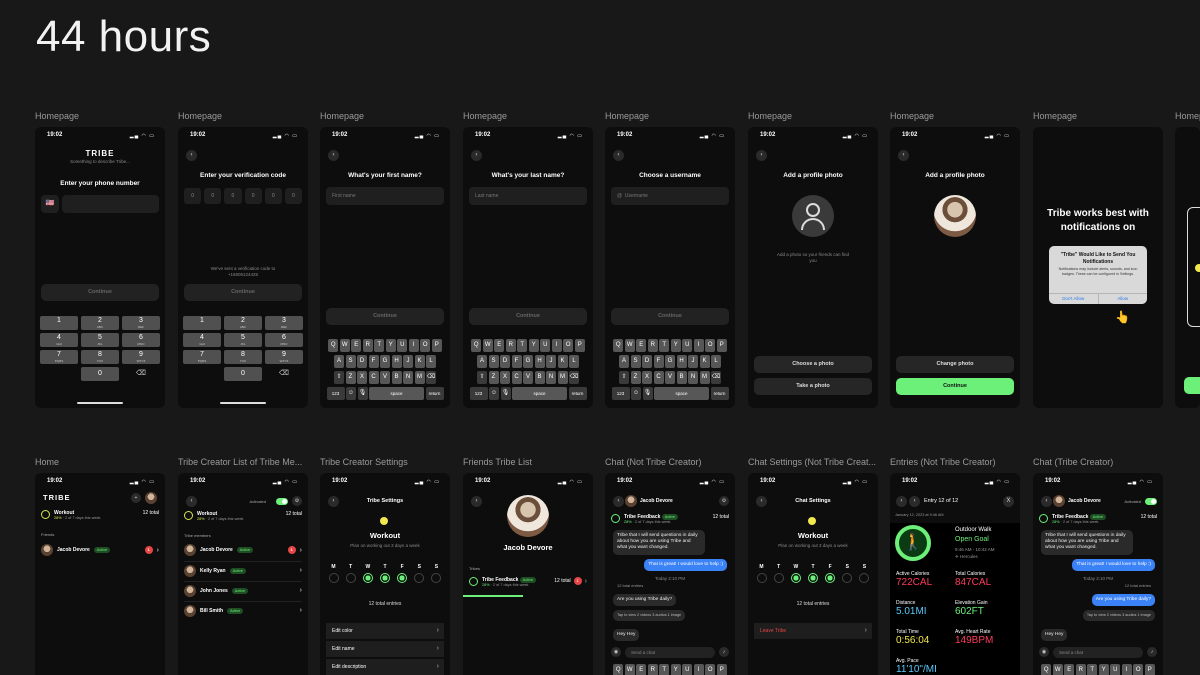 This screenshot has height=675, width=1200. I want to click on username-input: @ Username, so click(670, 196).